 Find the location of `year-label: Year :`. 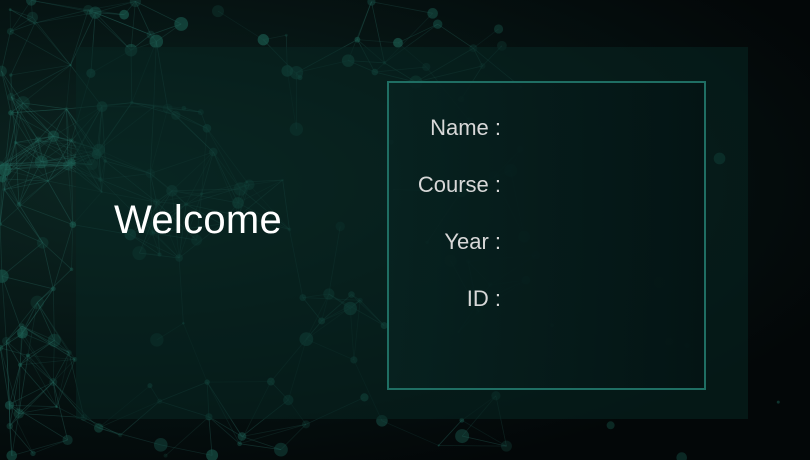

year-label: Year : is located at coordinates (472, 241).